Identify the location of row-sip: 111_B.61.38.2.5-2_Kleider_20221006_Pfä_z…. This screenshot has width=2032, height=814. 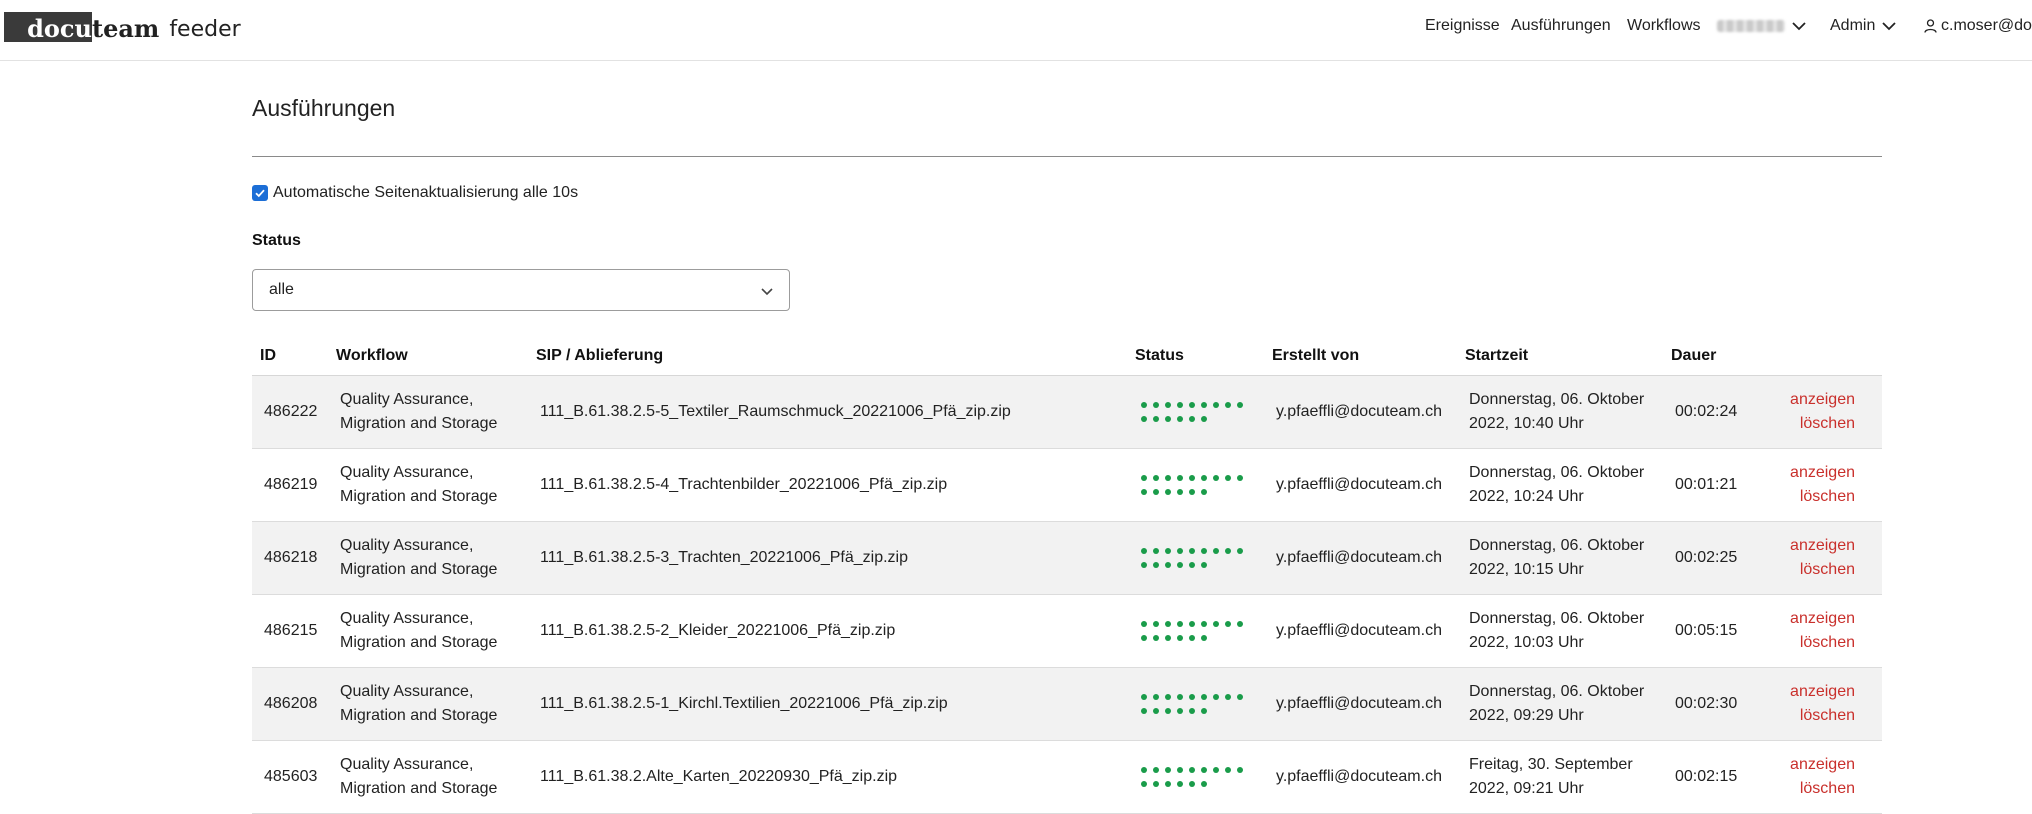
(718, 630).